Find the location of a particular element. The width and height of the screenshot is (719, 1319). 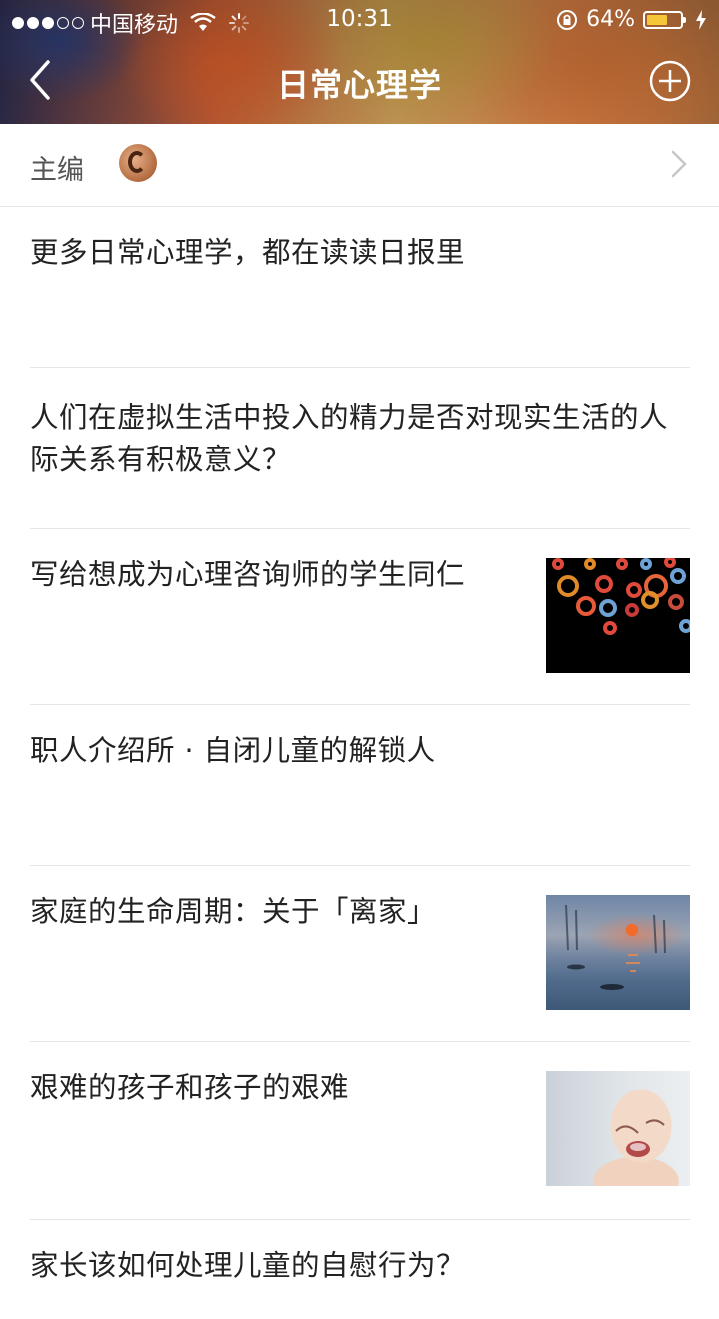

battery-icon is located at coordinates (664, 19).